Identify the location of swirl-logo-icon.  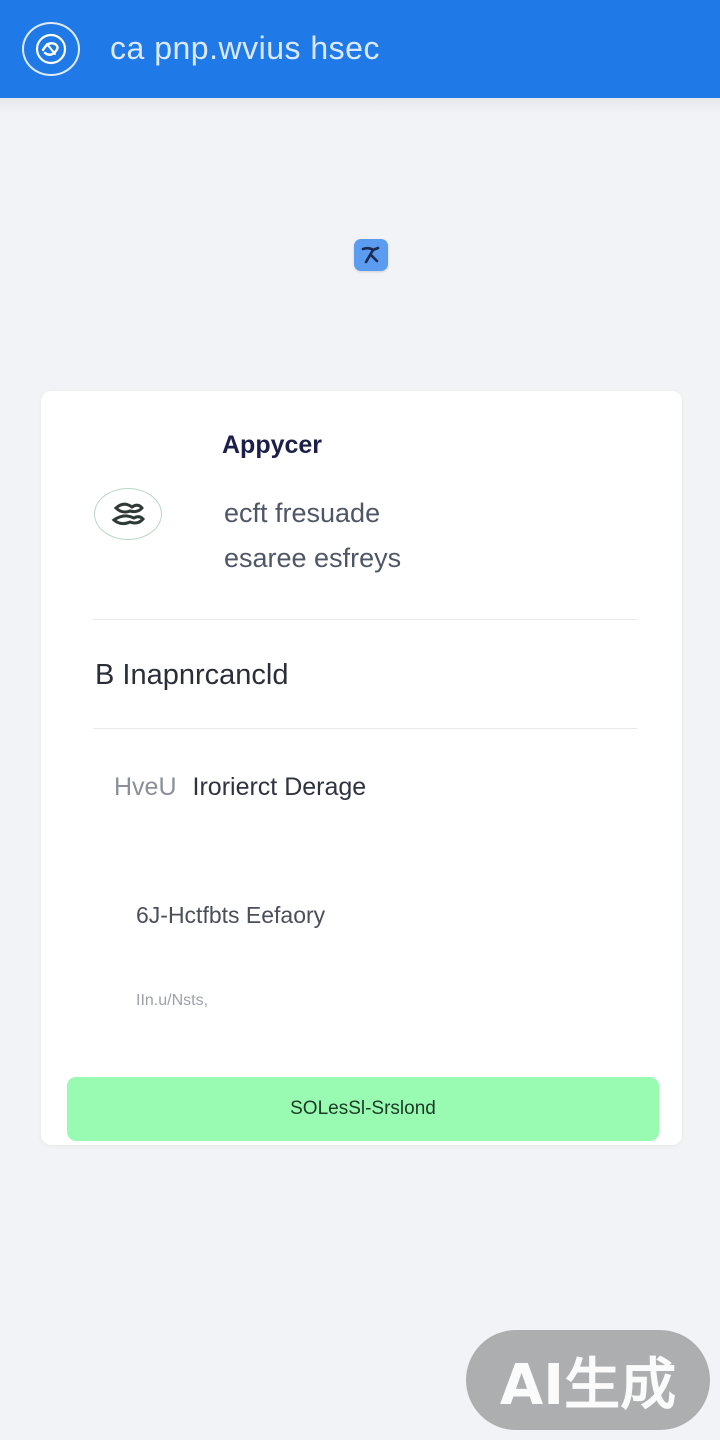
(51, 49).